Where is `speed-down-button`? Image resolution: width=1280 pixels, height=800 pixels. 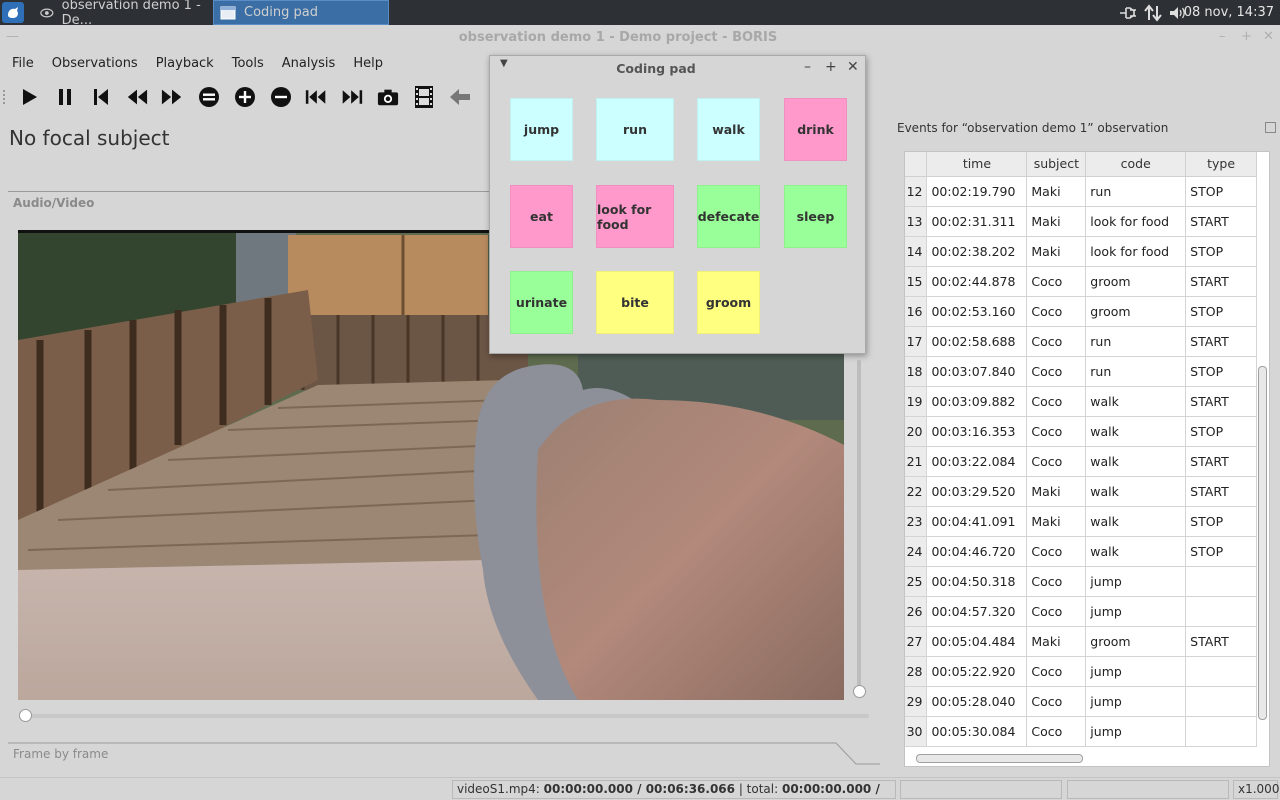
speed-down-button is located at coordinates (281, 97).